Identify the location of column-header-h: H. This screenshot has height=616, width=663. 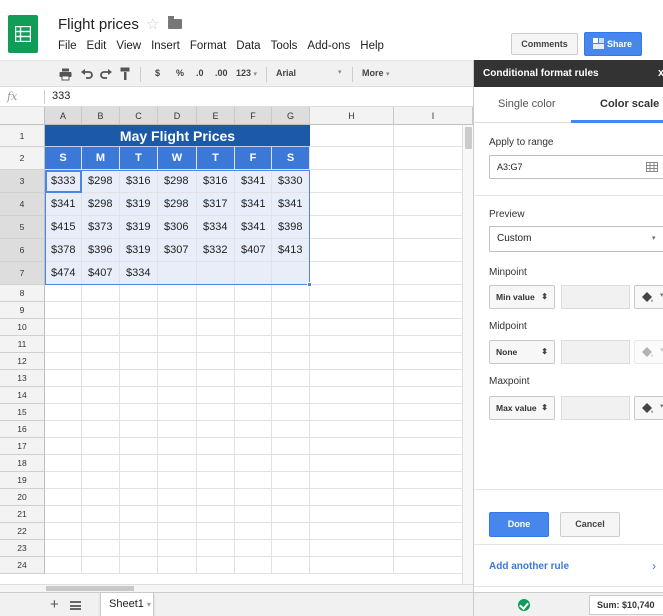
(352, 116).